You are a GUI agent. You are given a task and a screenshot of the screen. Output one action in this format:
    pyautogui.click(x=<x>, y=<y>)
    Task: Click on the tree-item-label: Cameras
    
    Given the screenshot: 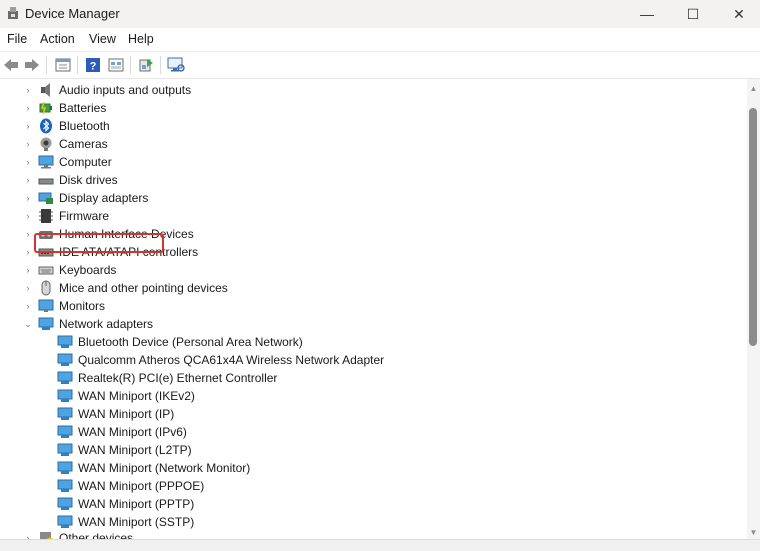 What is the action you would take?
    pyautogui.click(x=83, y=144)
    